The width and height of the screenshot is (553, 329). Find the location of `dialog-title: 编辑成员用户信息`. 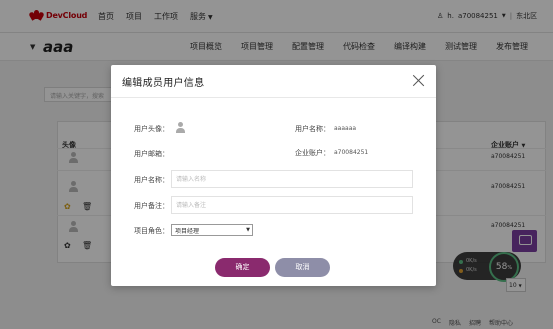

dialog-title: 编辑成员用户信息 is located at coordinates (163, 83).